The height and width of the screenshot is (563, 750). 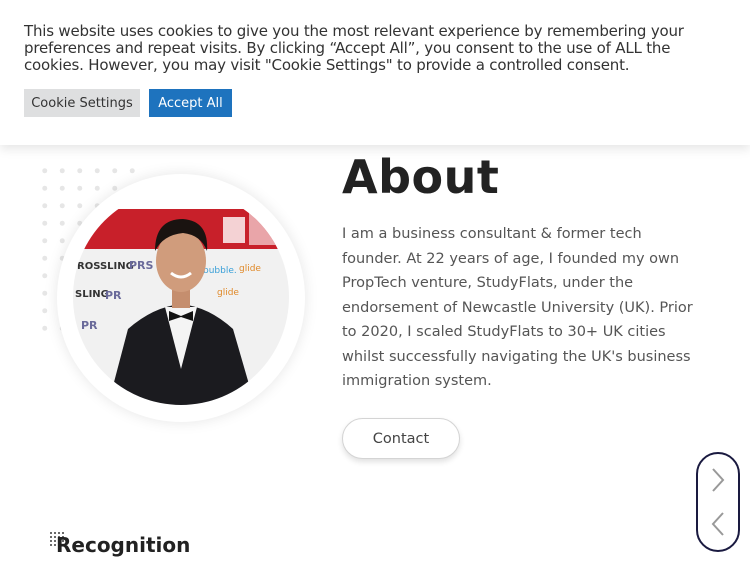 What do you see at coordinates (220, 271) in the screenshot?
I see `svg-text: bubble.` at bounding box center [220, 271].